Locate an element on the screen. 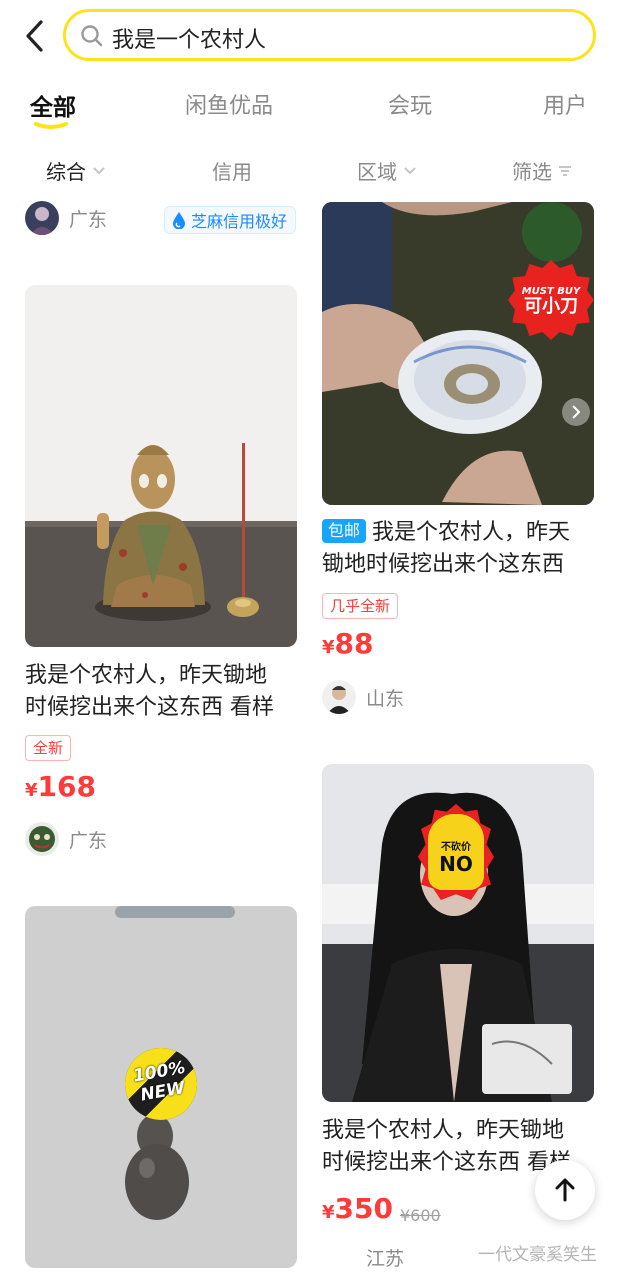 The width and height of the screenshot is (620, 1273). filter-comprehensive-label: 综合 is located at coordinates (66, 172).